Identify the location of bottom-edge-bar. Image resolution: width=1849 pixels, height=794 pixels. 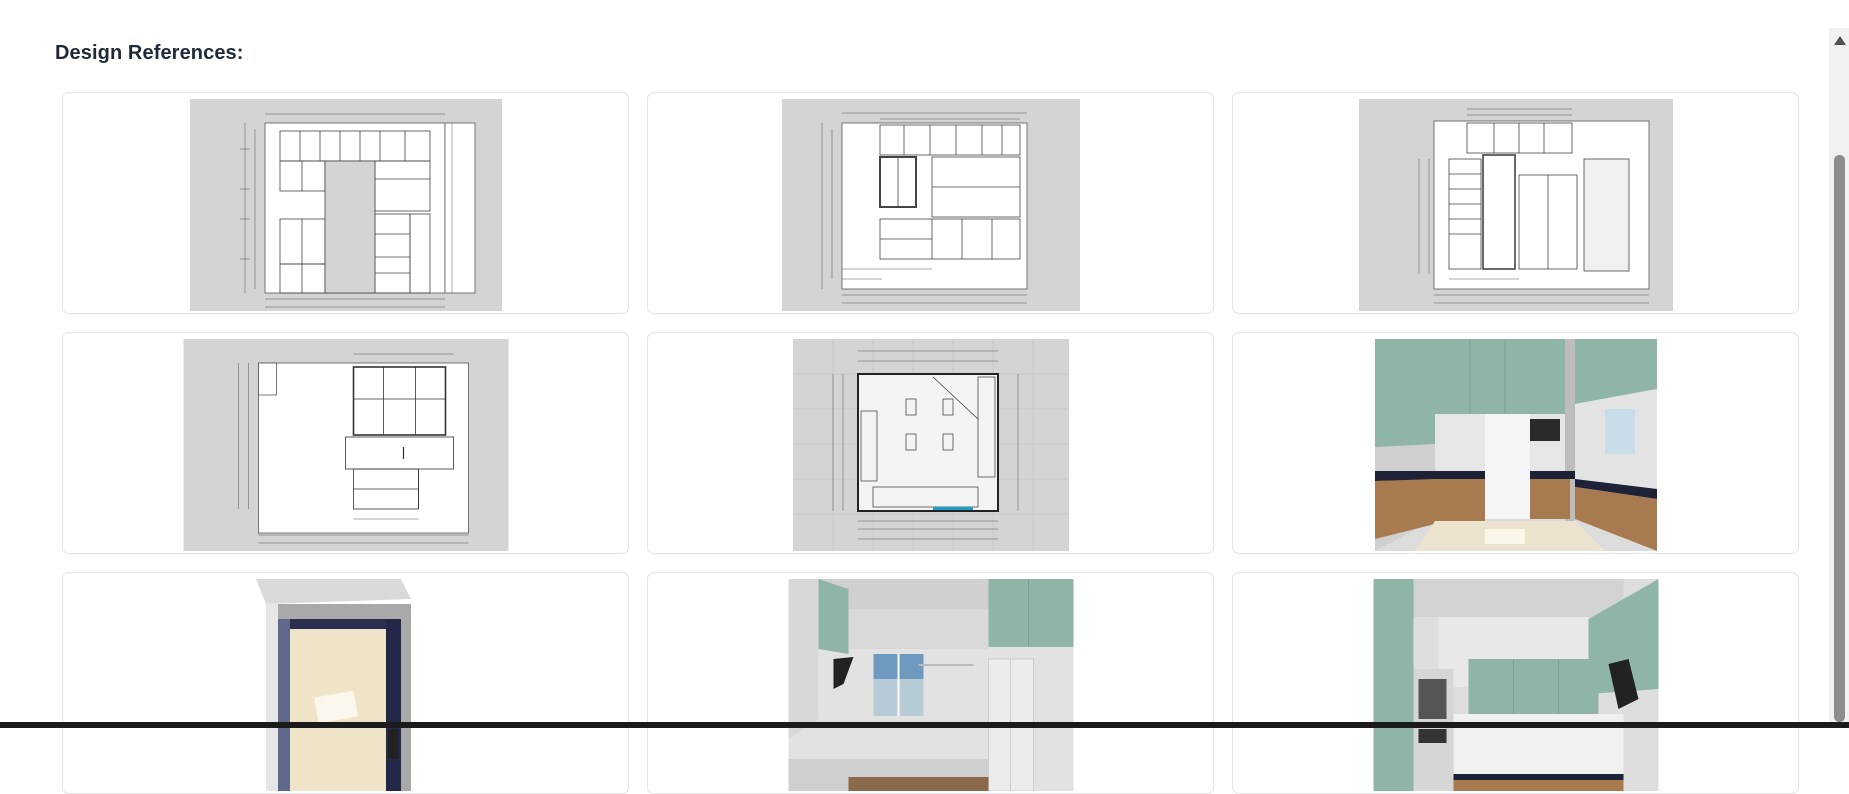
(924, 725).